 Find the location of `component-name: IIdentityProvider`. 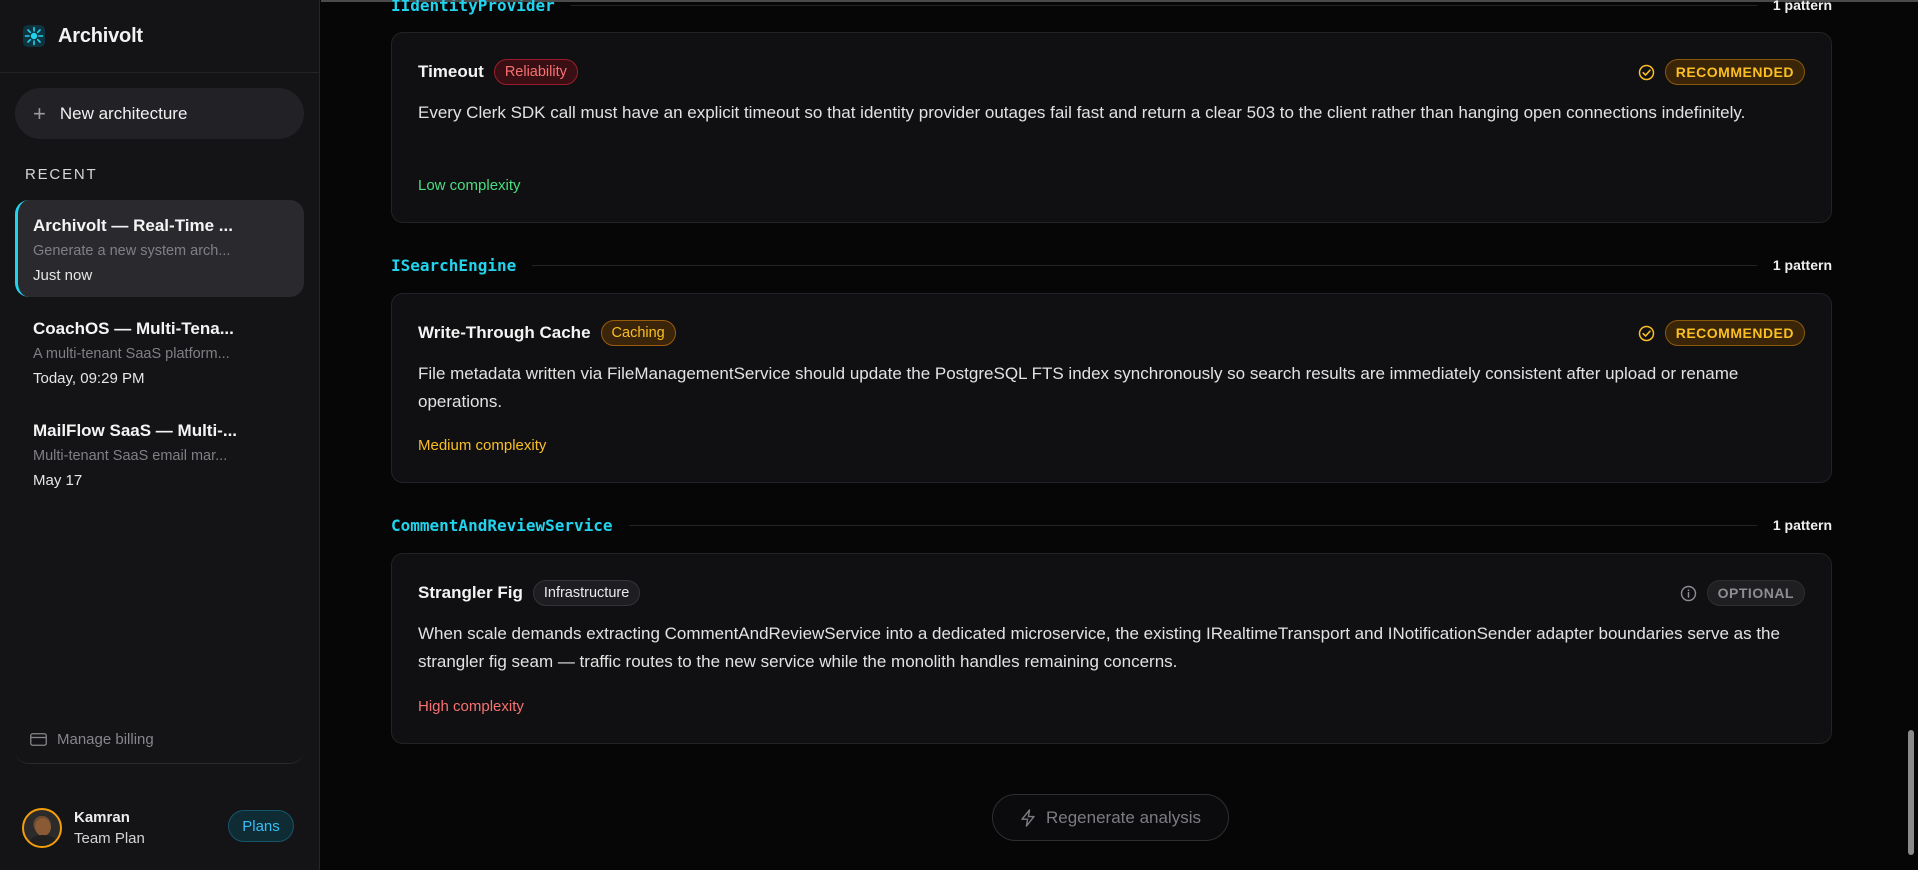

component-name: IIdentityProvider is located at coordinates (473, 7).